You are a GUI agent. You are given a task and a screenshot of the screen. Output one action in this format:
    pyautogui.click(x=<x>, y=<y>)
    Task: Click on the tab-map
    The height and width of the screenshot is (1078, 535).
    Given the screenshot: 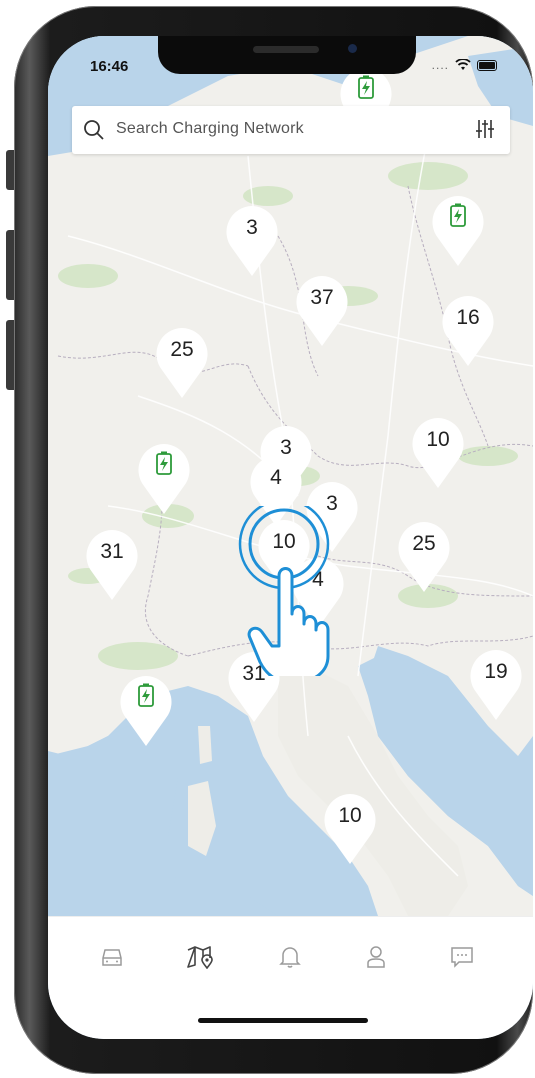 What is the action you would take?
    pyautogui.click(x=200, y=957)
    